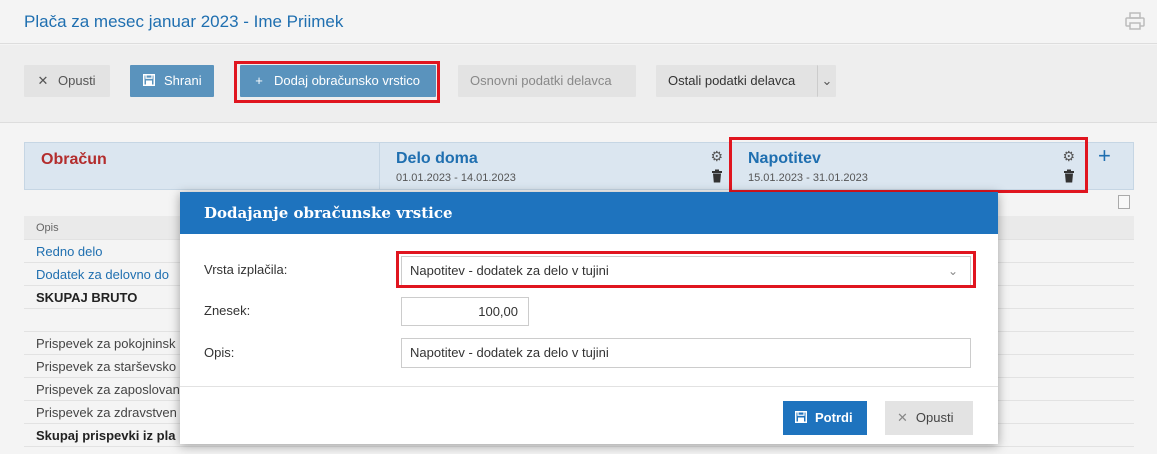 Image resolution: width=1157 pixels, height=454 pixels. I want to click on description-label: Opis:, so click(219, 352).